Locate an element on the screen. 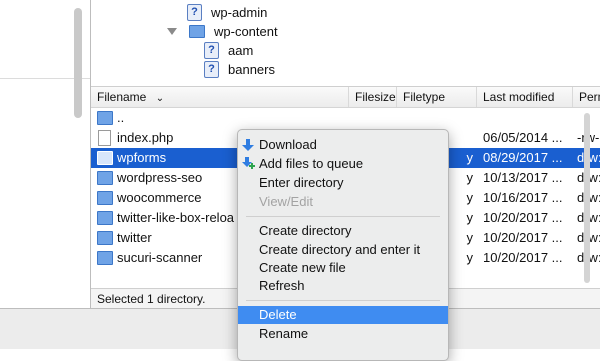 This screenshot has width=600, height=361. expand-triangle-icon is located at coordinates (172, 31).